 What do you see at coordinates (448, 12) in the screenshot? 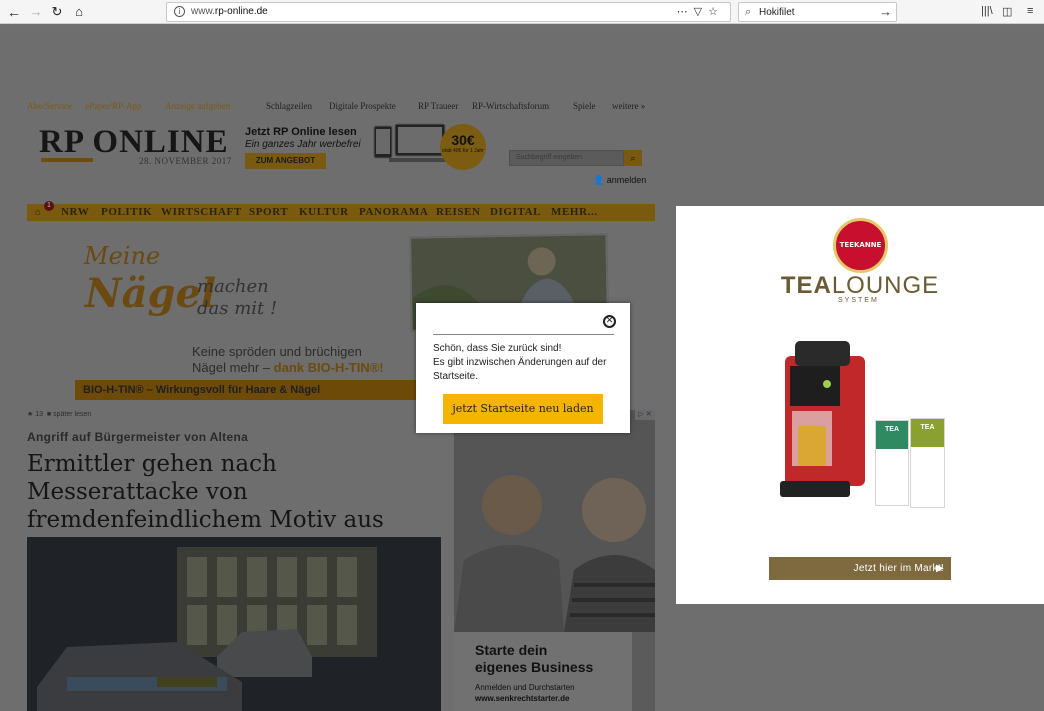
I see `address-bar: i www.rp-online.de ⋯▽☆` at bounding box center [448, 12].